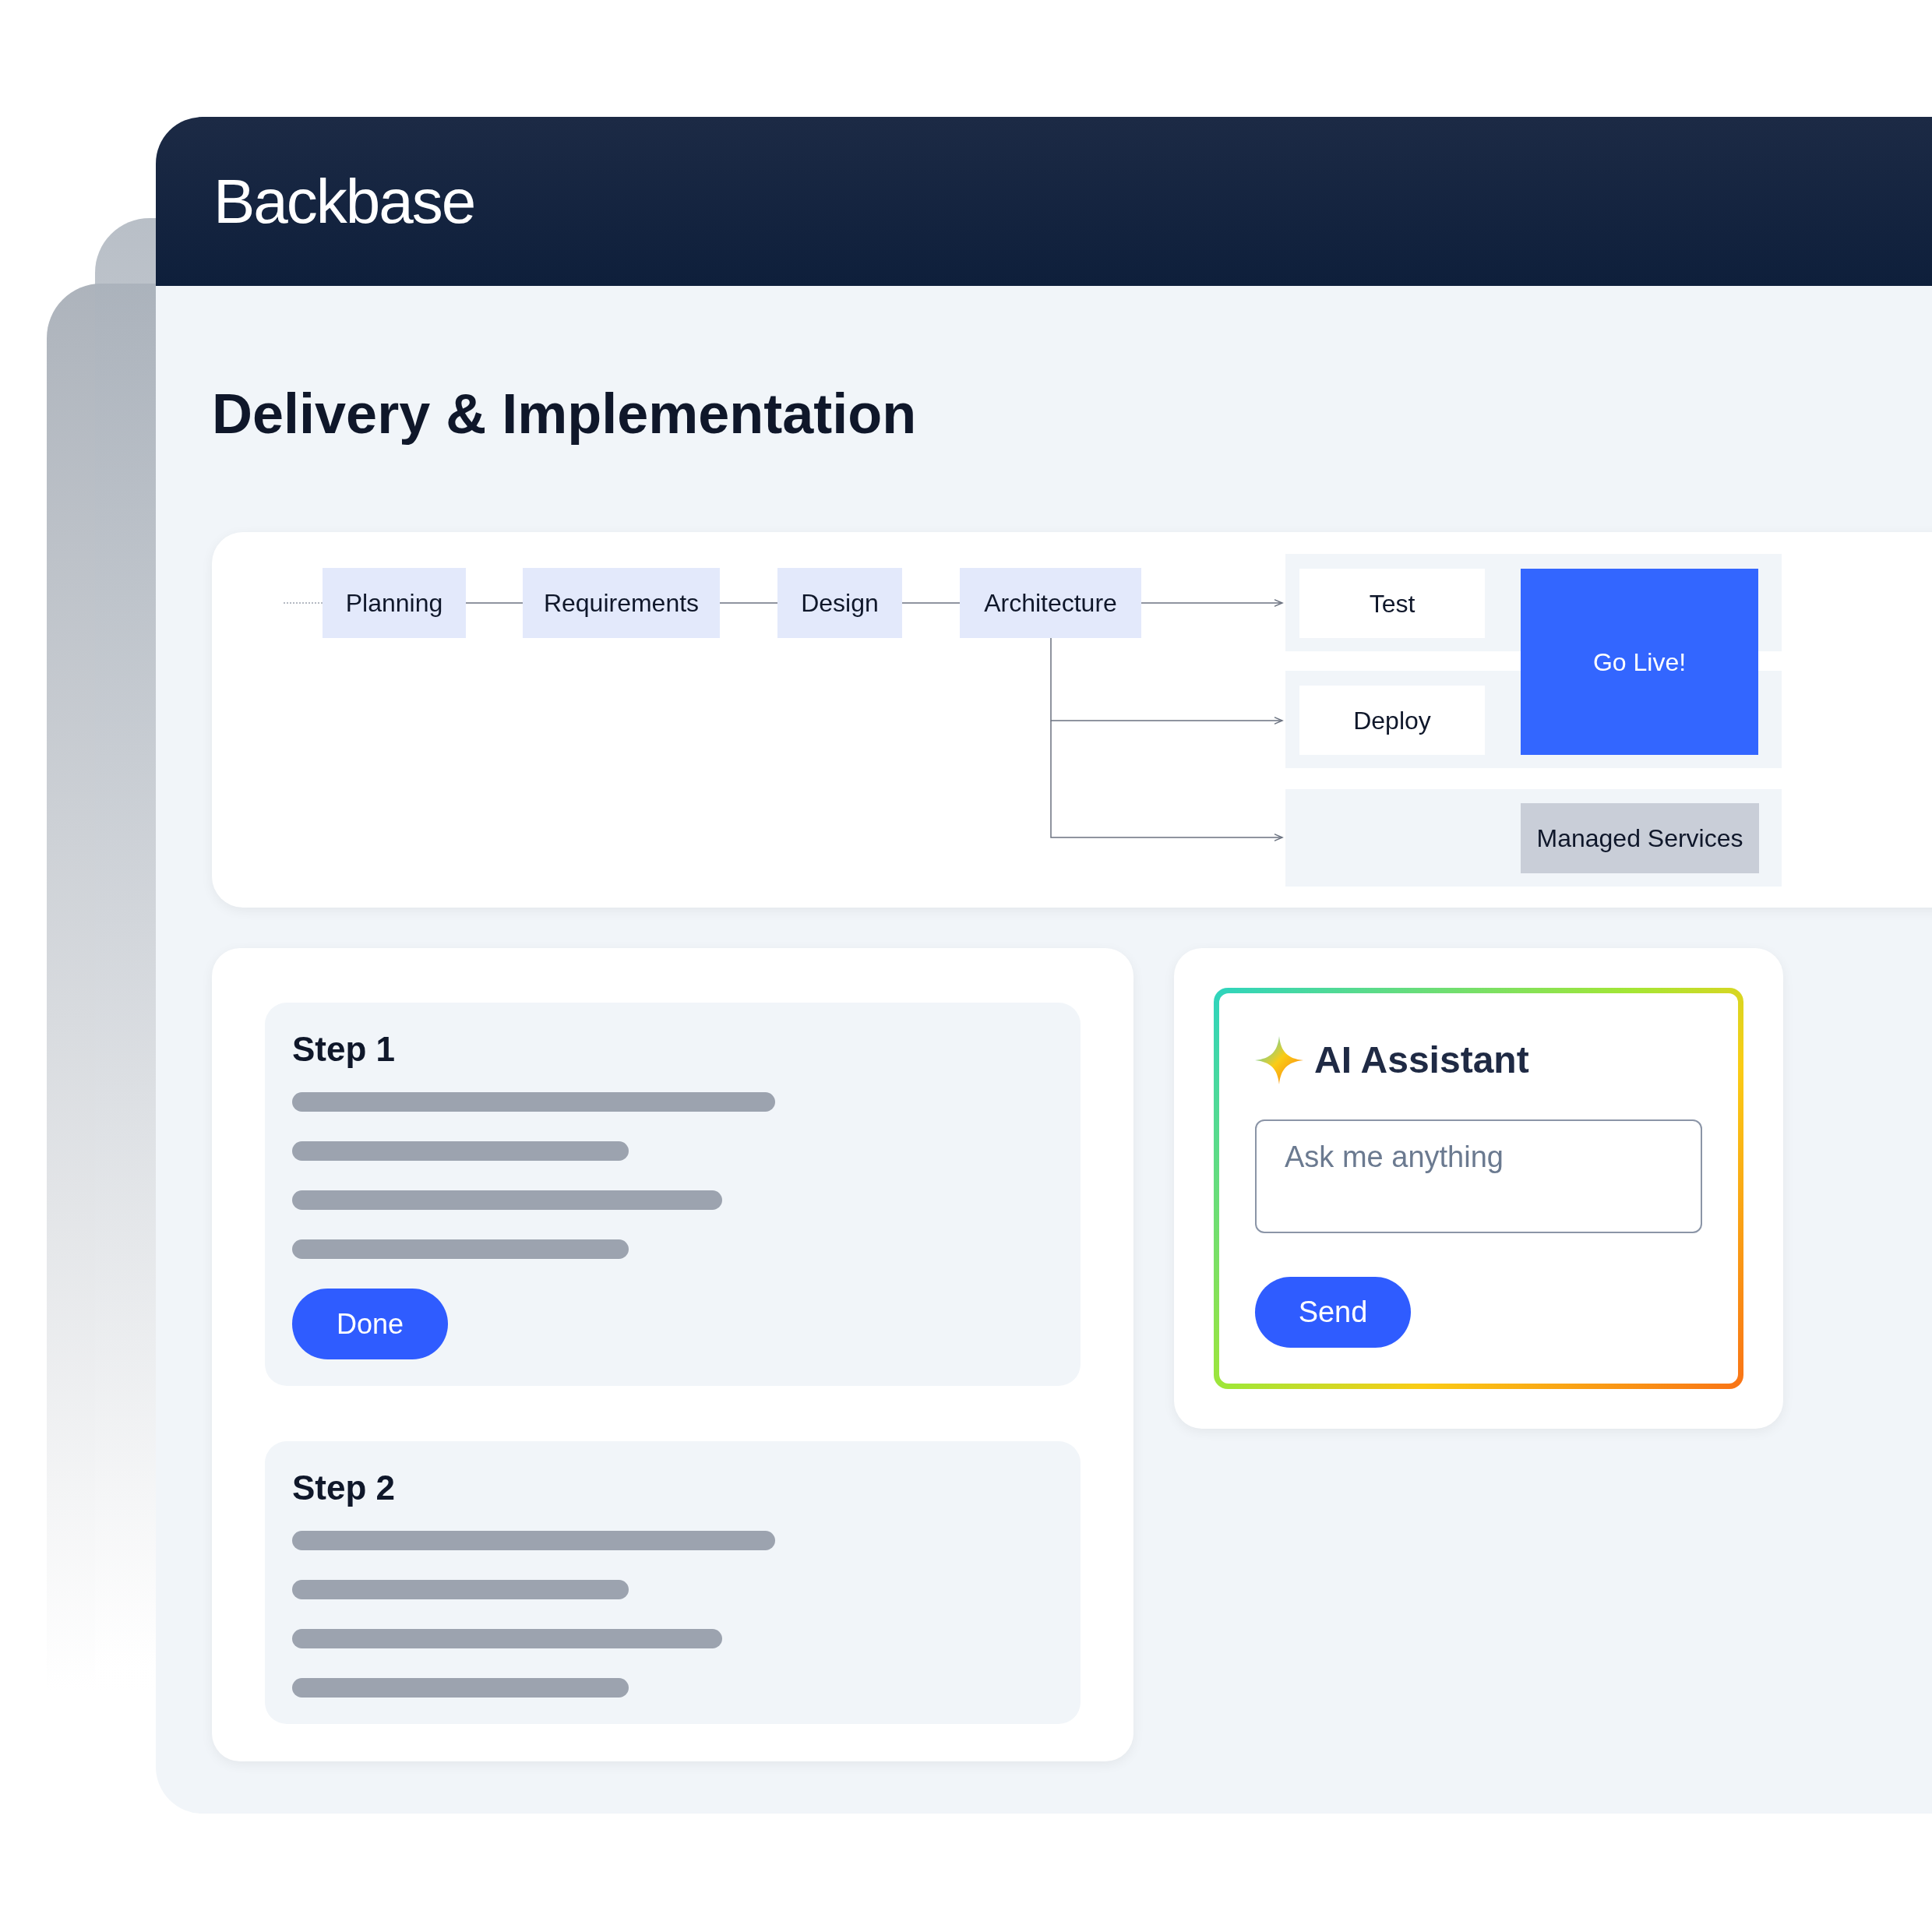  I want to click on send-button: Send, so click(1333, 1312).